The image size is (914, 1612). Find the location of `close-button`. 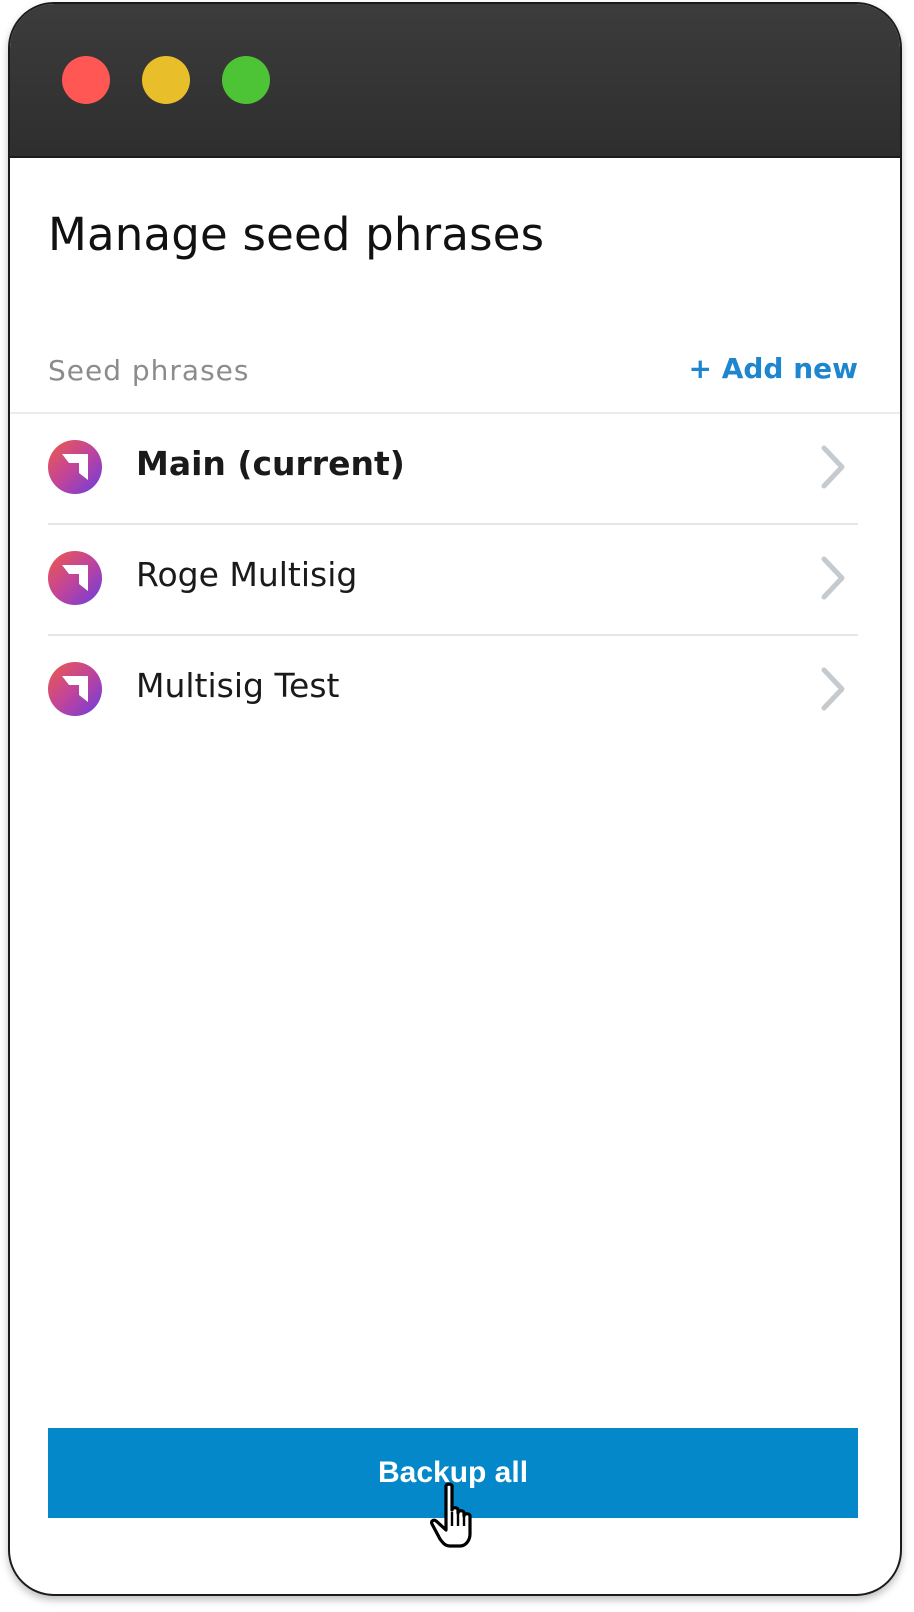

close-button is located at coordinates (86, 80).